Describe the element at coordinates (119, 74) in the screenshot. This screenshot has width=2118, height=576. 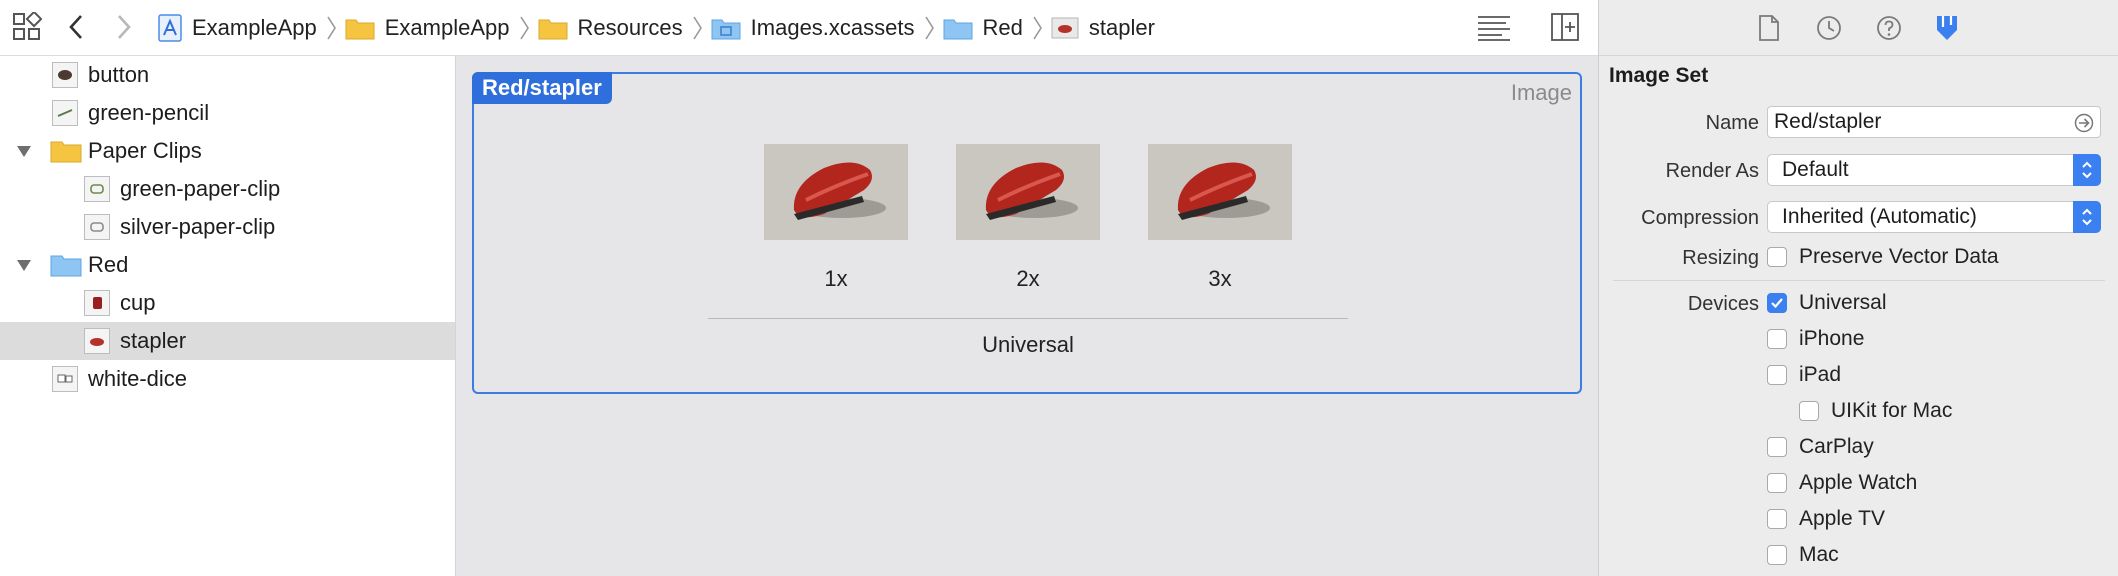
I see `list-item-label: button` at that location.